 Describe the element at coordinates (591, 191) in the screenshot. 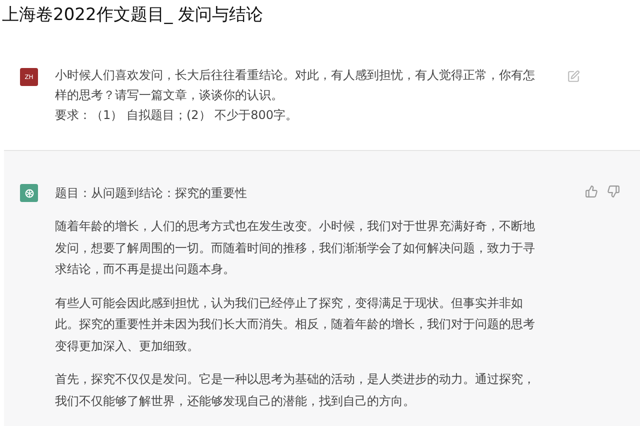

I see `thumbs-up-icon` at that location.